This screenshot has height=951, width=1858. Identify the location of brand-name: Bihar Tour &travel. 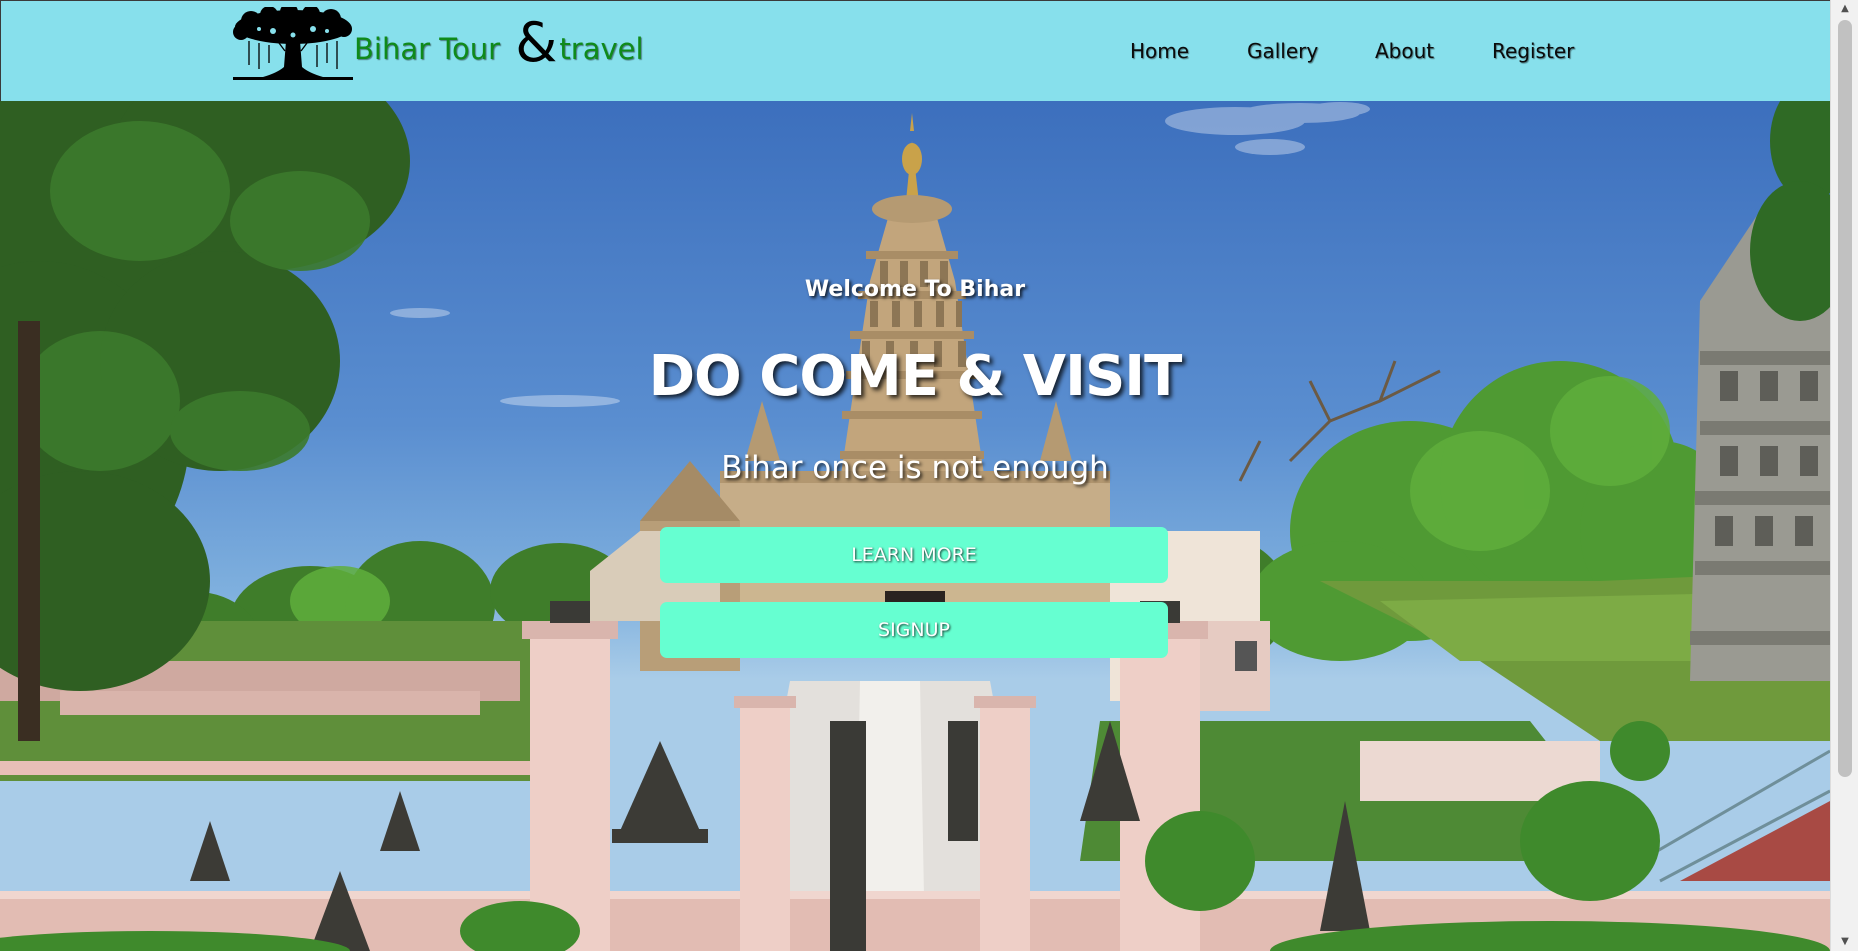
(499, 43).